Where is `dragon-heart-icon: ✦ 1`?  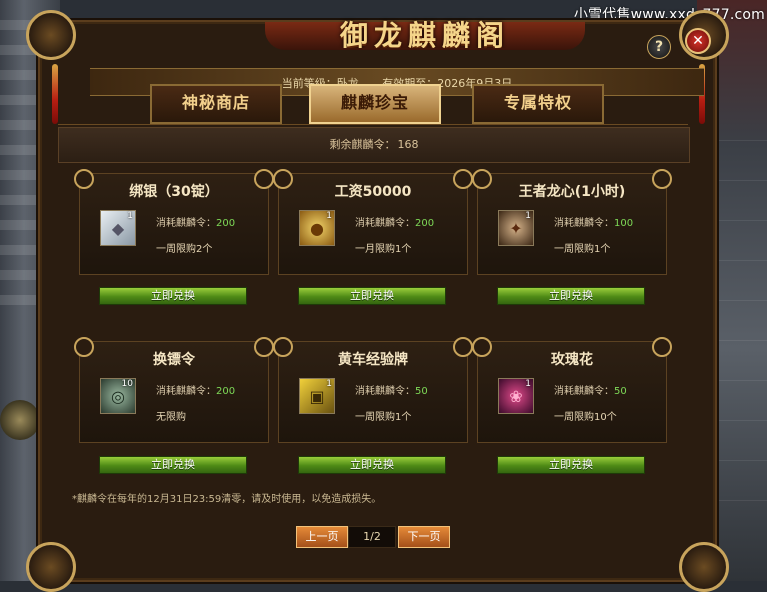
dragon-heart-icon: ✦ 1 is located at coordinates (516, 228).